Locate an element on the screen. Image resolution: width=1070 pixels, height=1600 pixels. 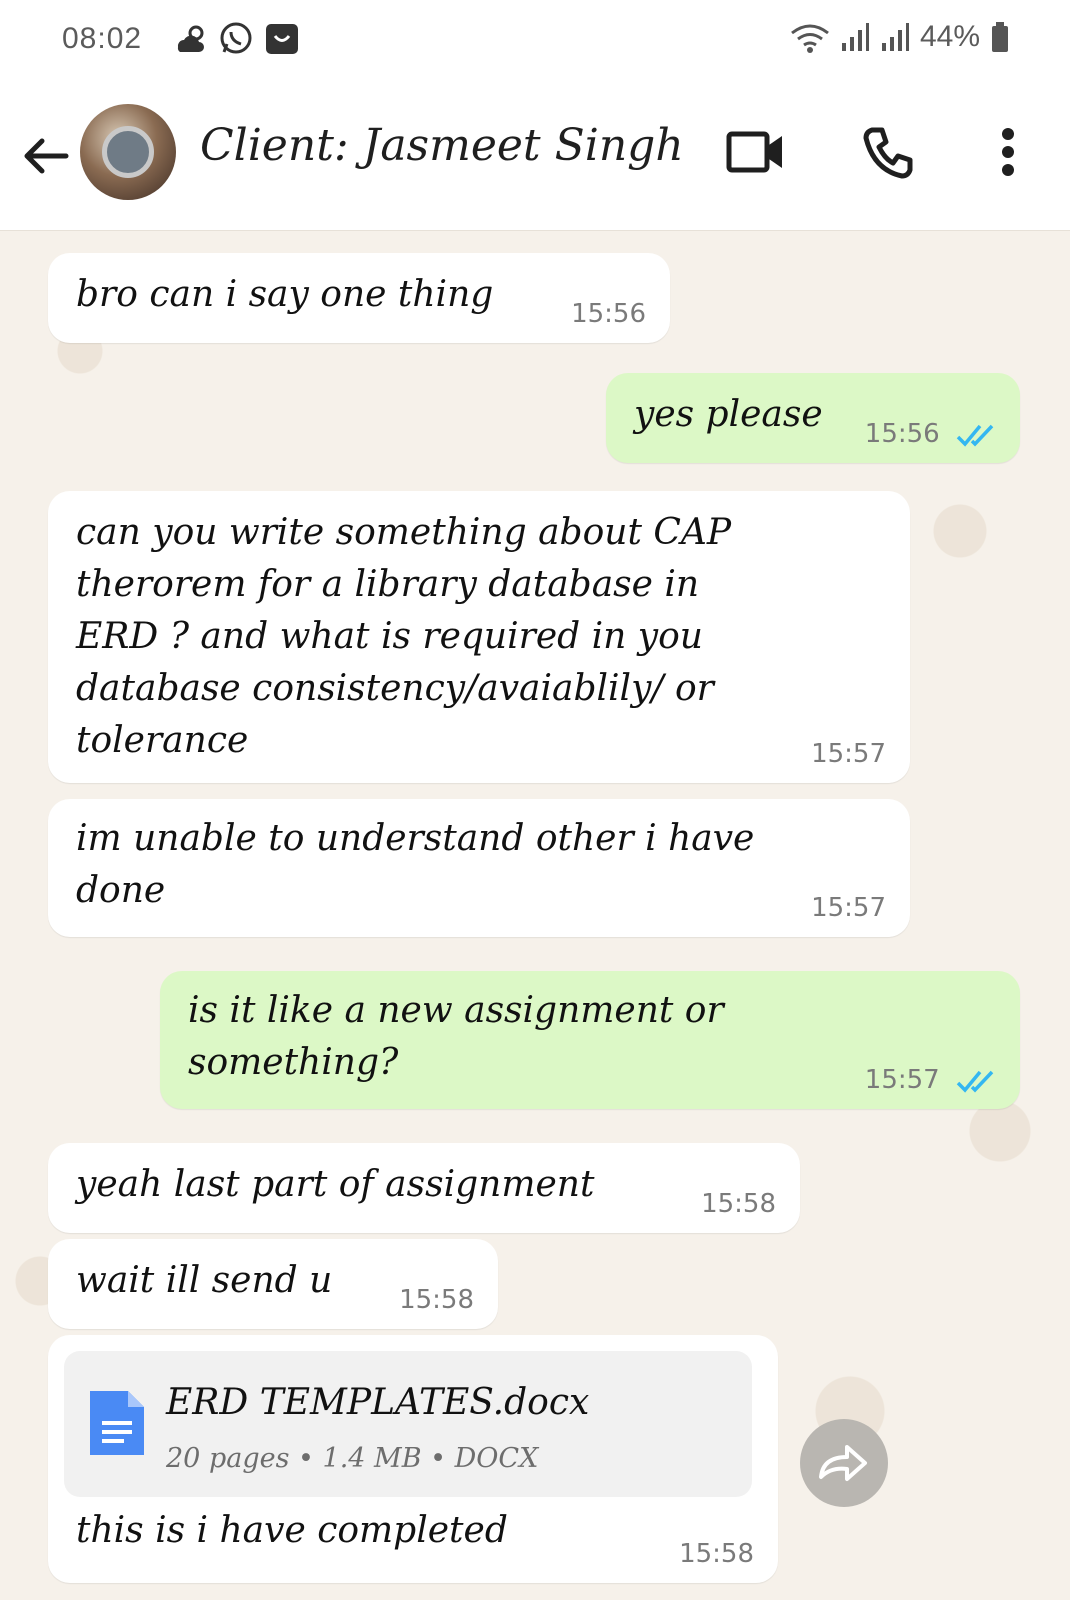
contact-name: Client: Jasmeet Singh is located at coordinates (442, 145).